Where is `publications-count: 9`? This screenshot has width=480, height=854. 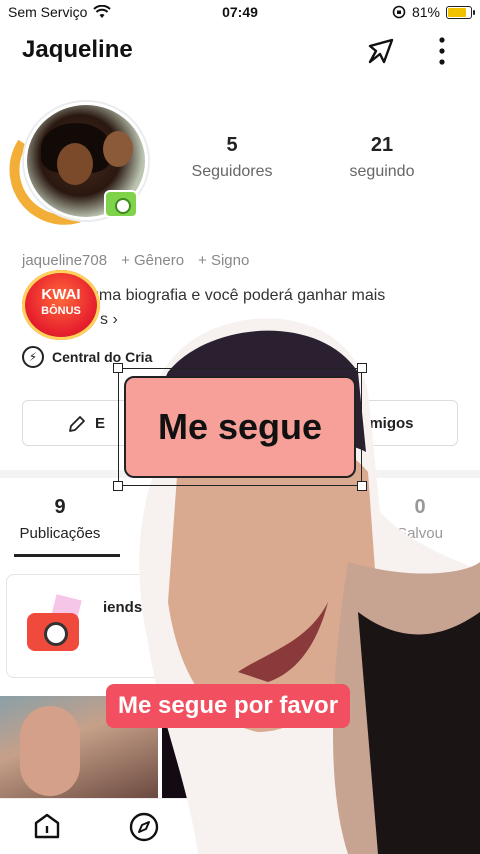
publications-count: 9 is located at coordinates (60, 507).